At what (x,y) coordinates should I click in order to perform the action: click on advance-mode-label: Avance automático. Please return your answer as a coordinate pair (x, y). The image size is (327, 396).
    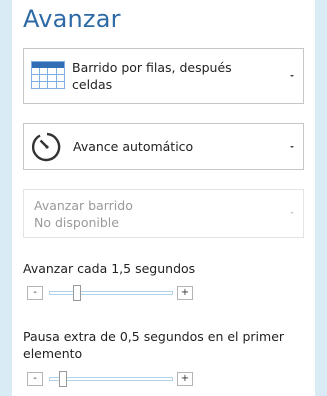
    Looking at the image, I should click on (133, 146).